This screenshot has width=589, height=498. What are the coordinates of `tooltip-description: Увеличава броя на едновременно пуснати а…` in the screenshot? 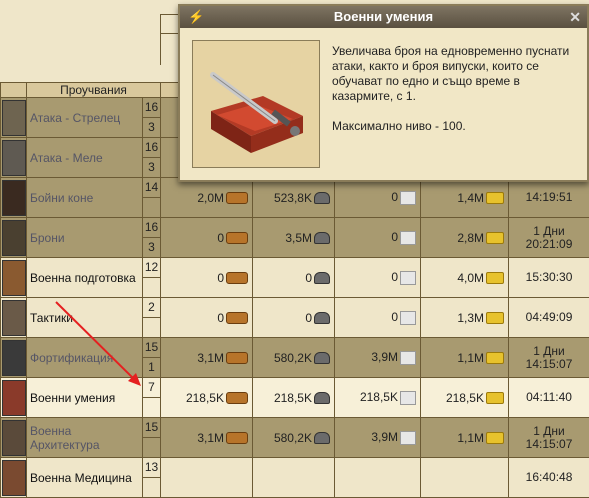 It's located at (454, 74).